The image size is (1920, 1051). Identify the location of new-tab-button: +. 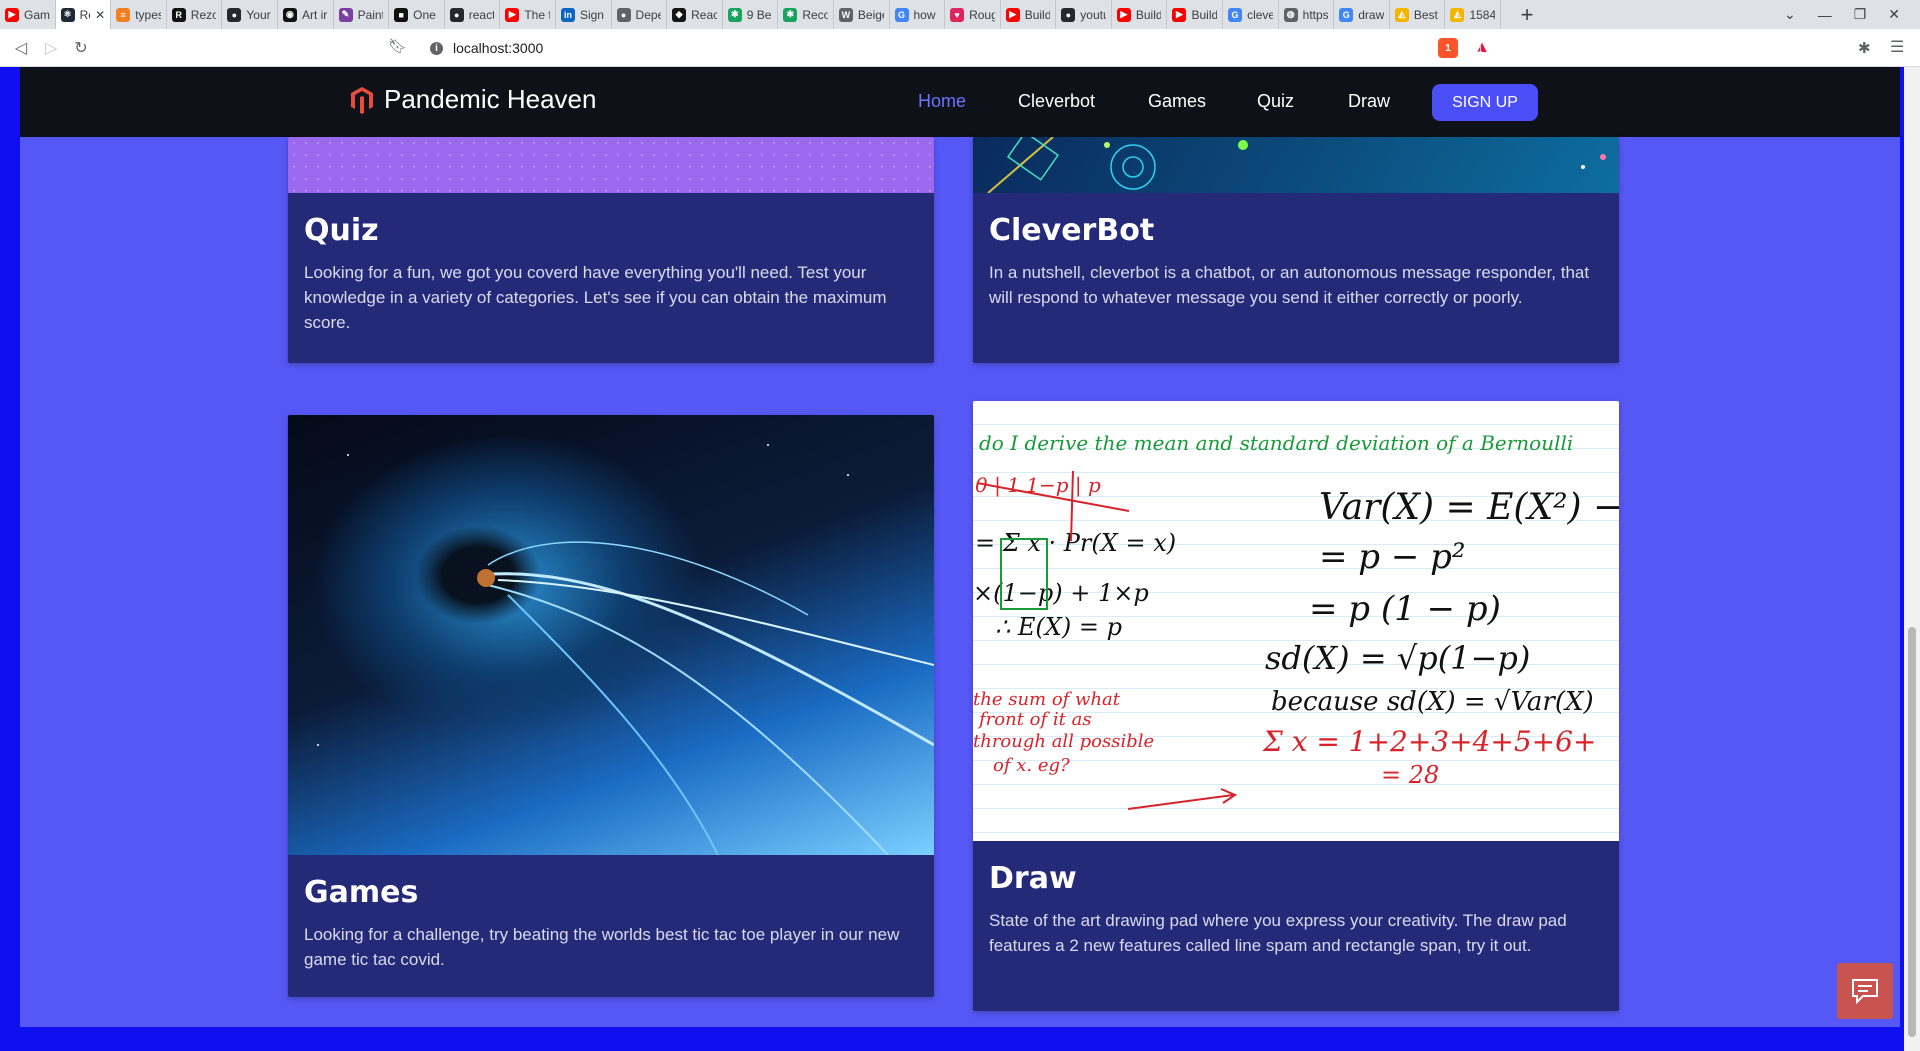
(1527, 15).